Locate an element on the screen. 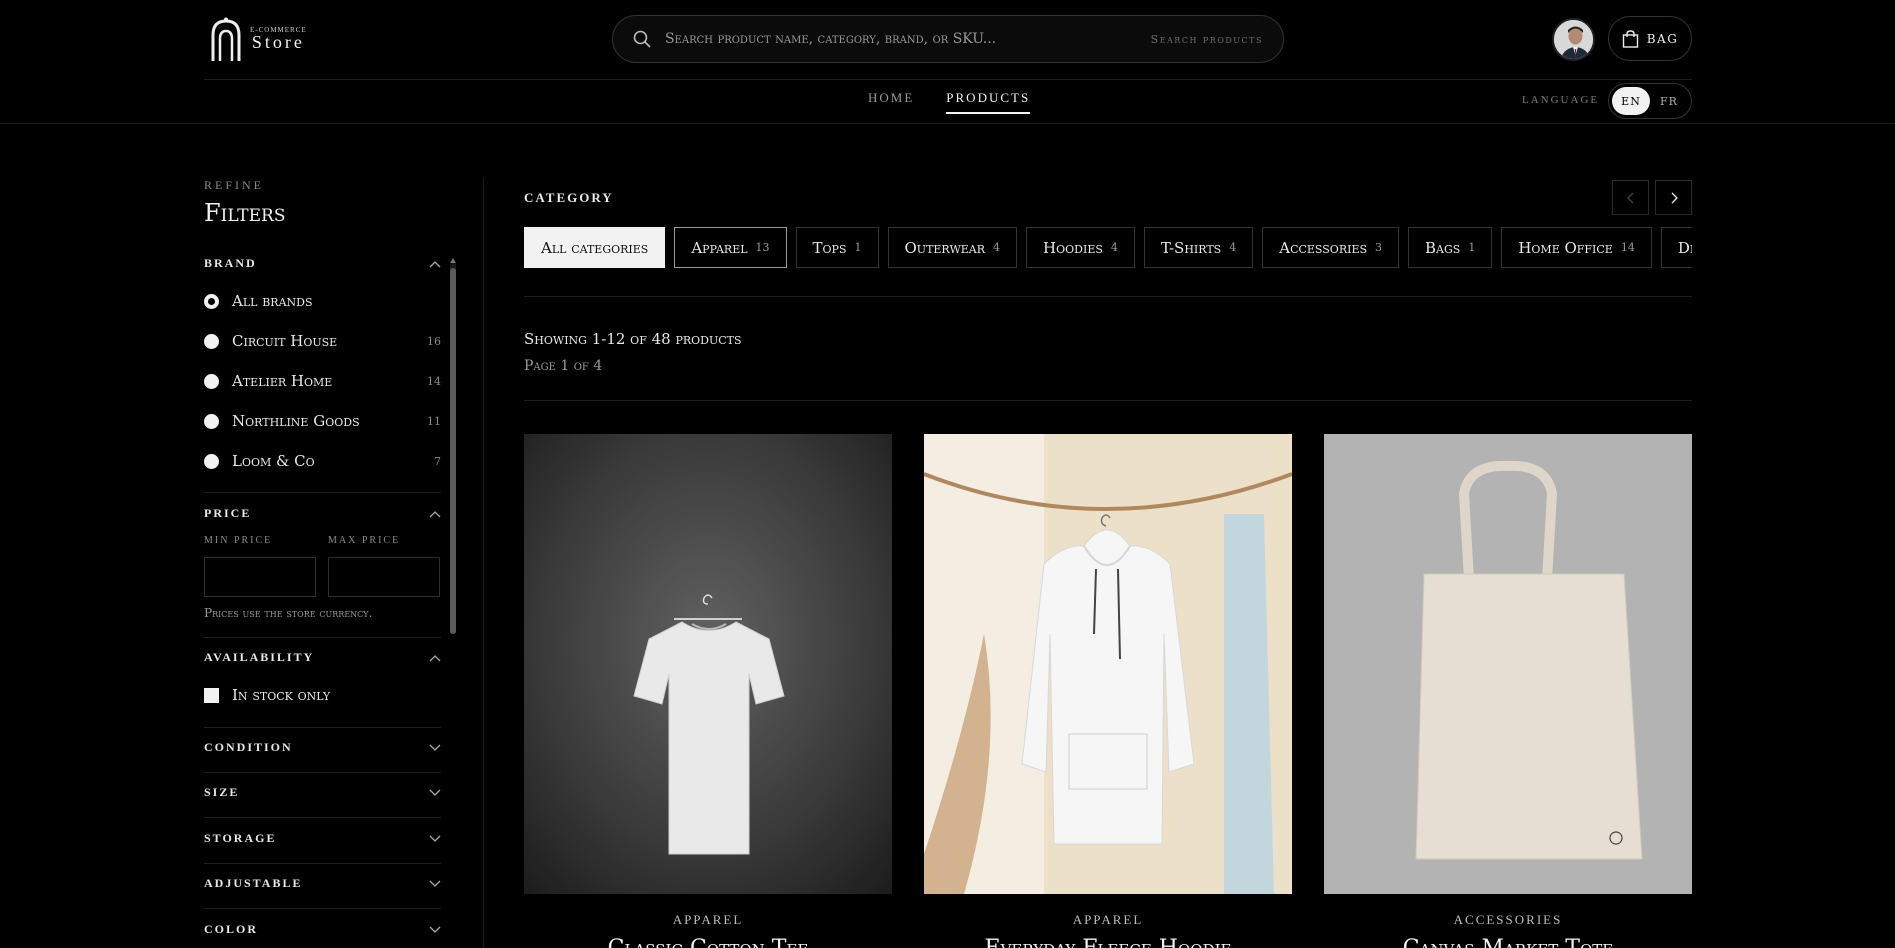 The width and height of the screenshot is (1895, 948). brand-option-label: All brands is located at coordinates (272, 301).